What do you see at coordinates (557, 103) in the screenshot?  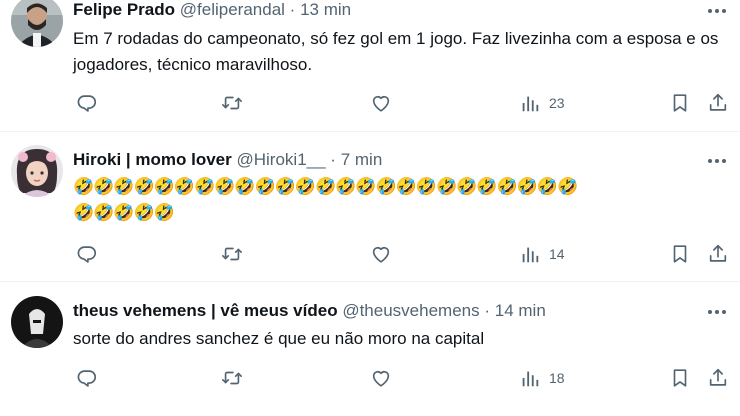 I see `views-count: 23` at bounding box center [557, 103].